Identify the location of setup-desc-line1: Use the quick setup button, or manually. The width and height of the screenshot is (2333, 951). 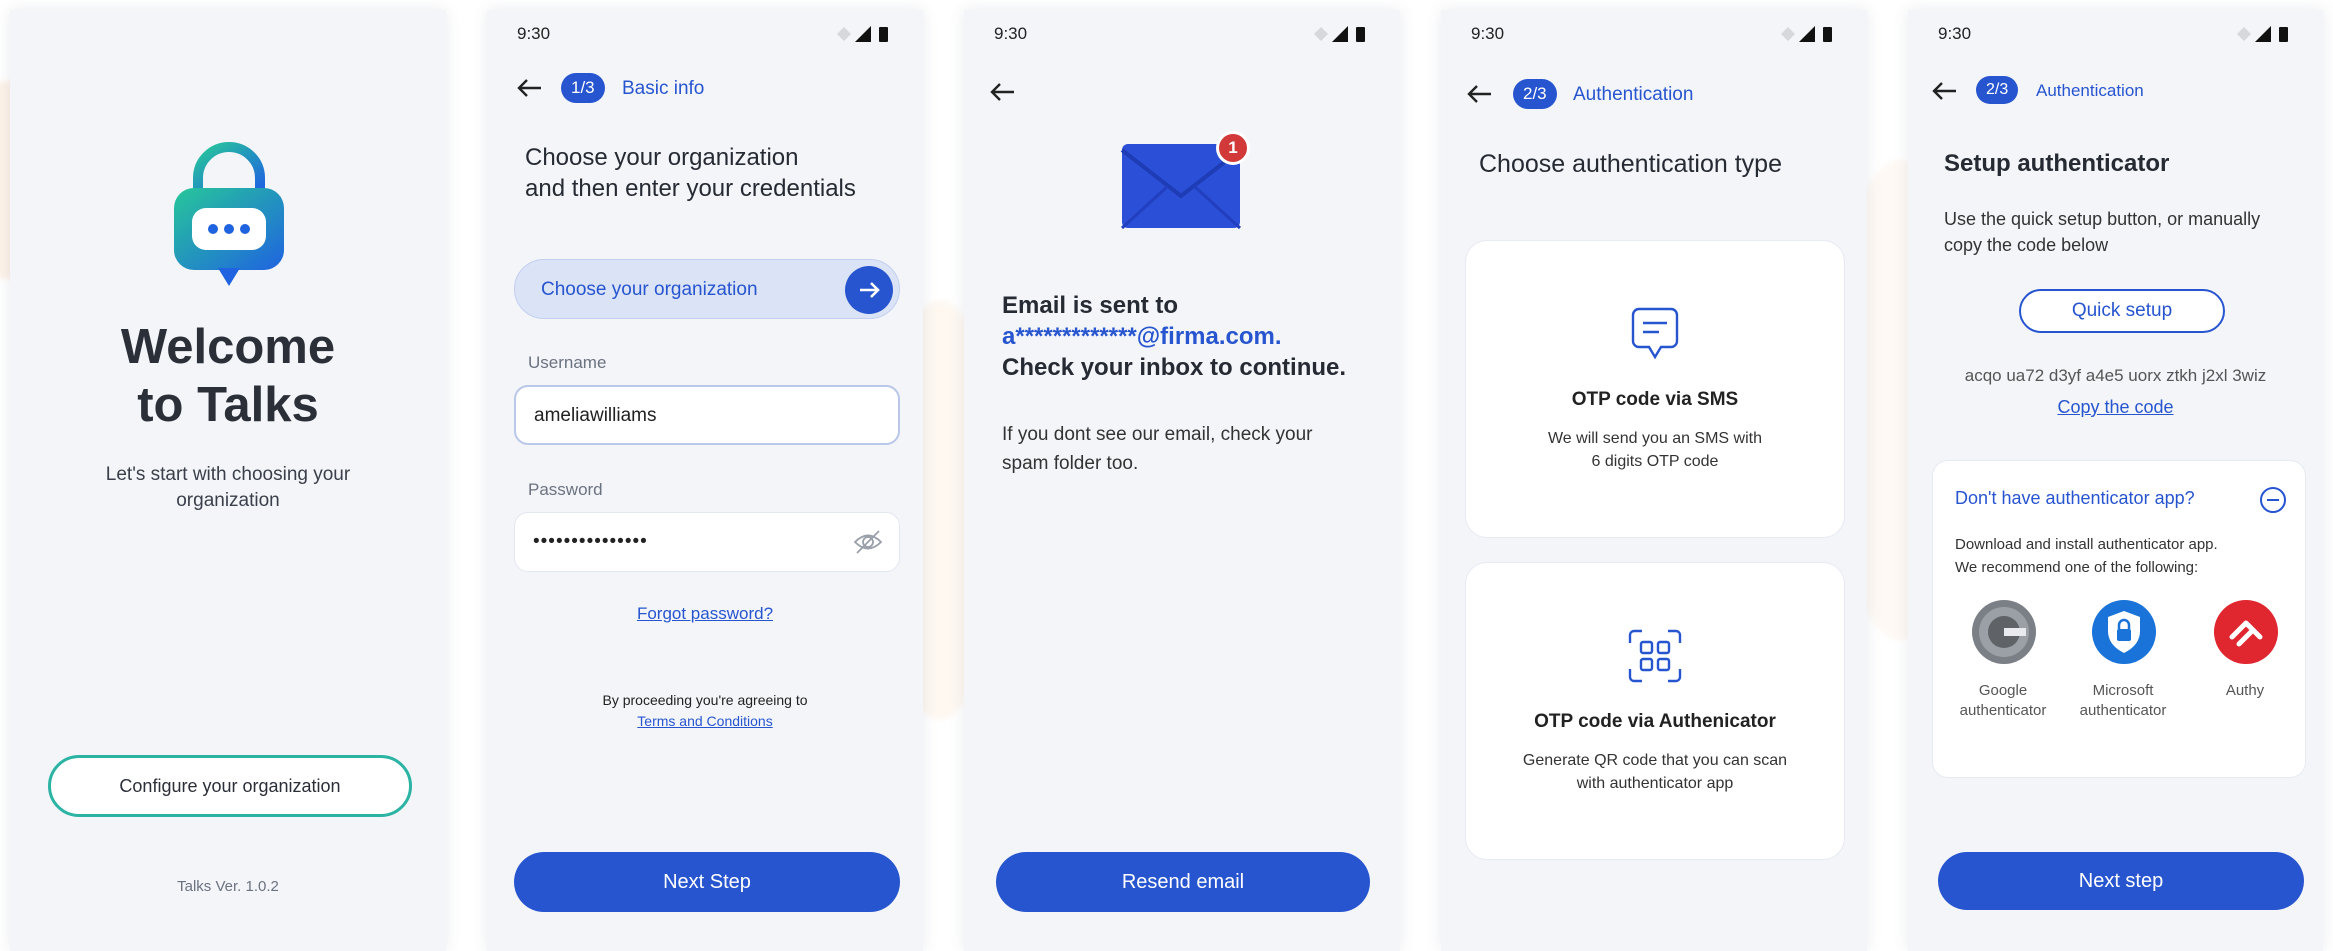
(2102, 219).